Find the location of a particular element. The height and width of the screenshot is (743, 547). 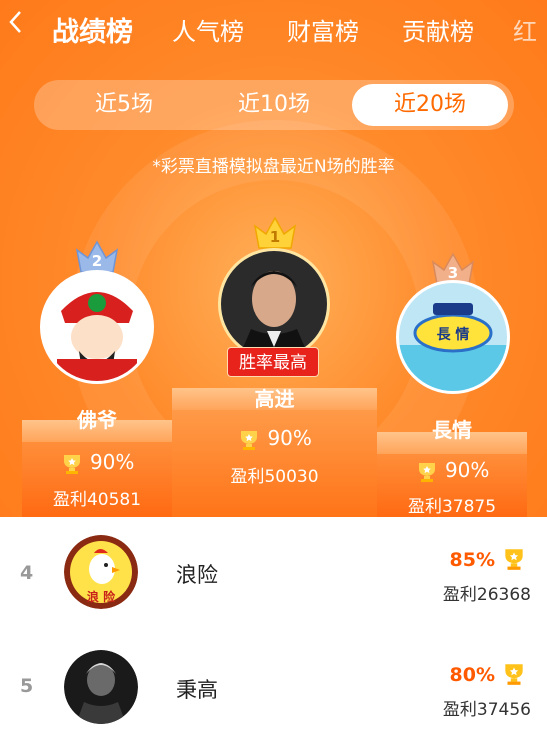

avatar is located at coordinates (101, 687).